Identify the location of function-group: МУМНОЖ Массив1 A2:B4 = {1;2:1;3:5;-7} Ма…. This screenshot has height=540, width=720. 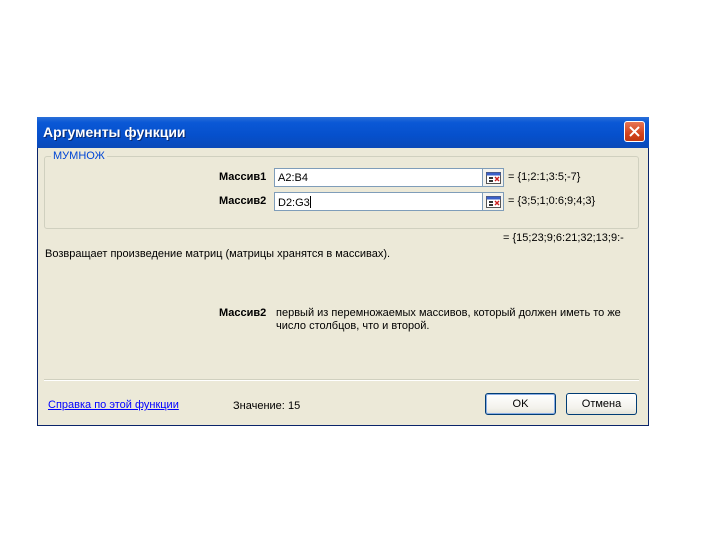
(341, 189).